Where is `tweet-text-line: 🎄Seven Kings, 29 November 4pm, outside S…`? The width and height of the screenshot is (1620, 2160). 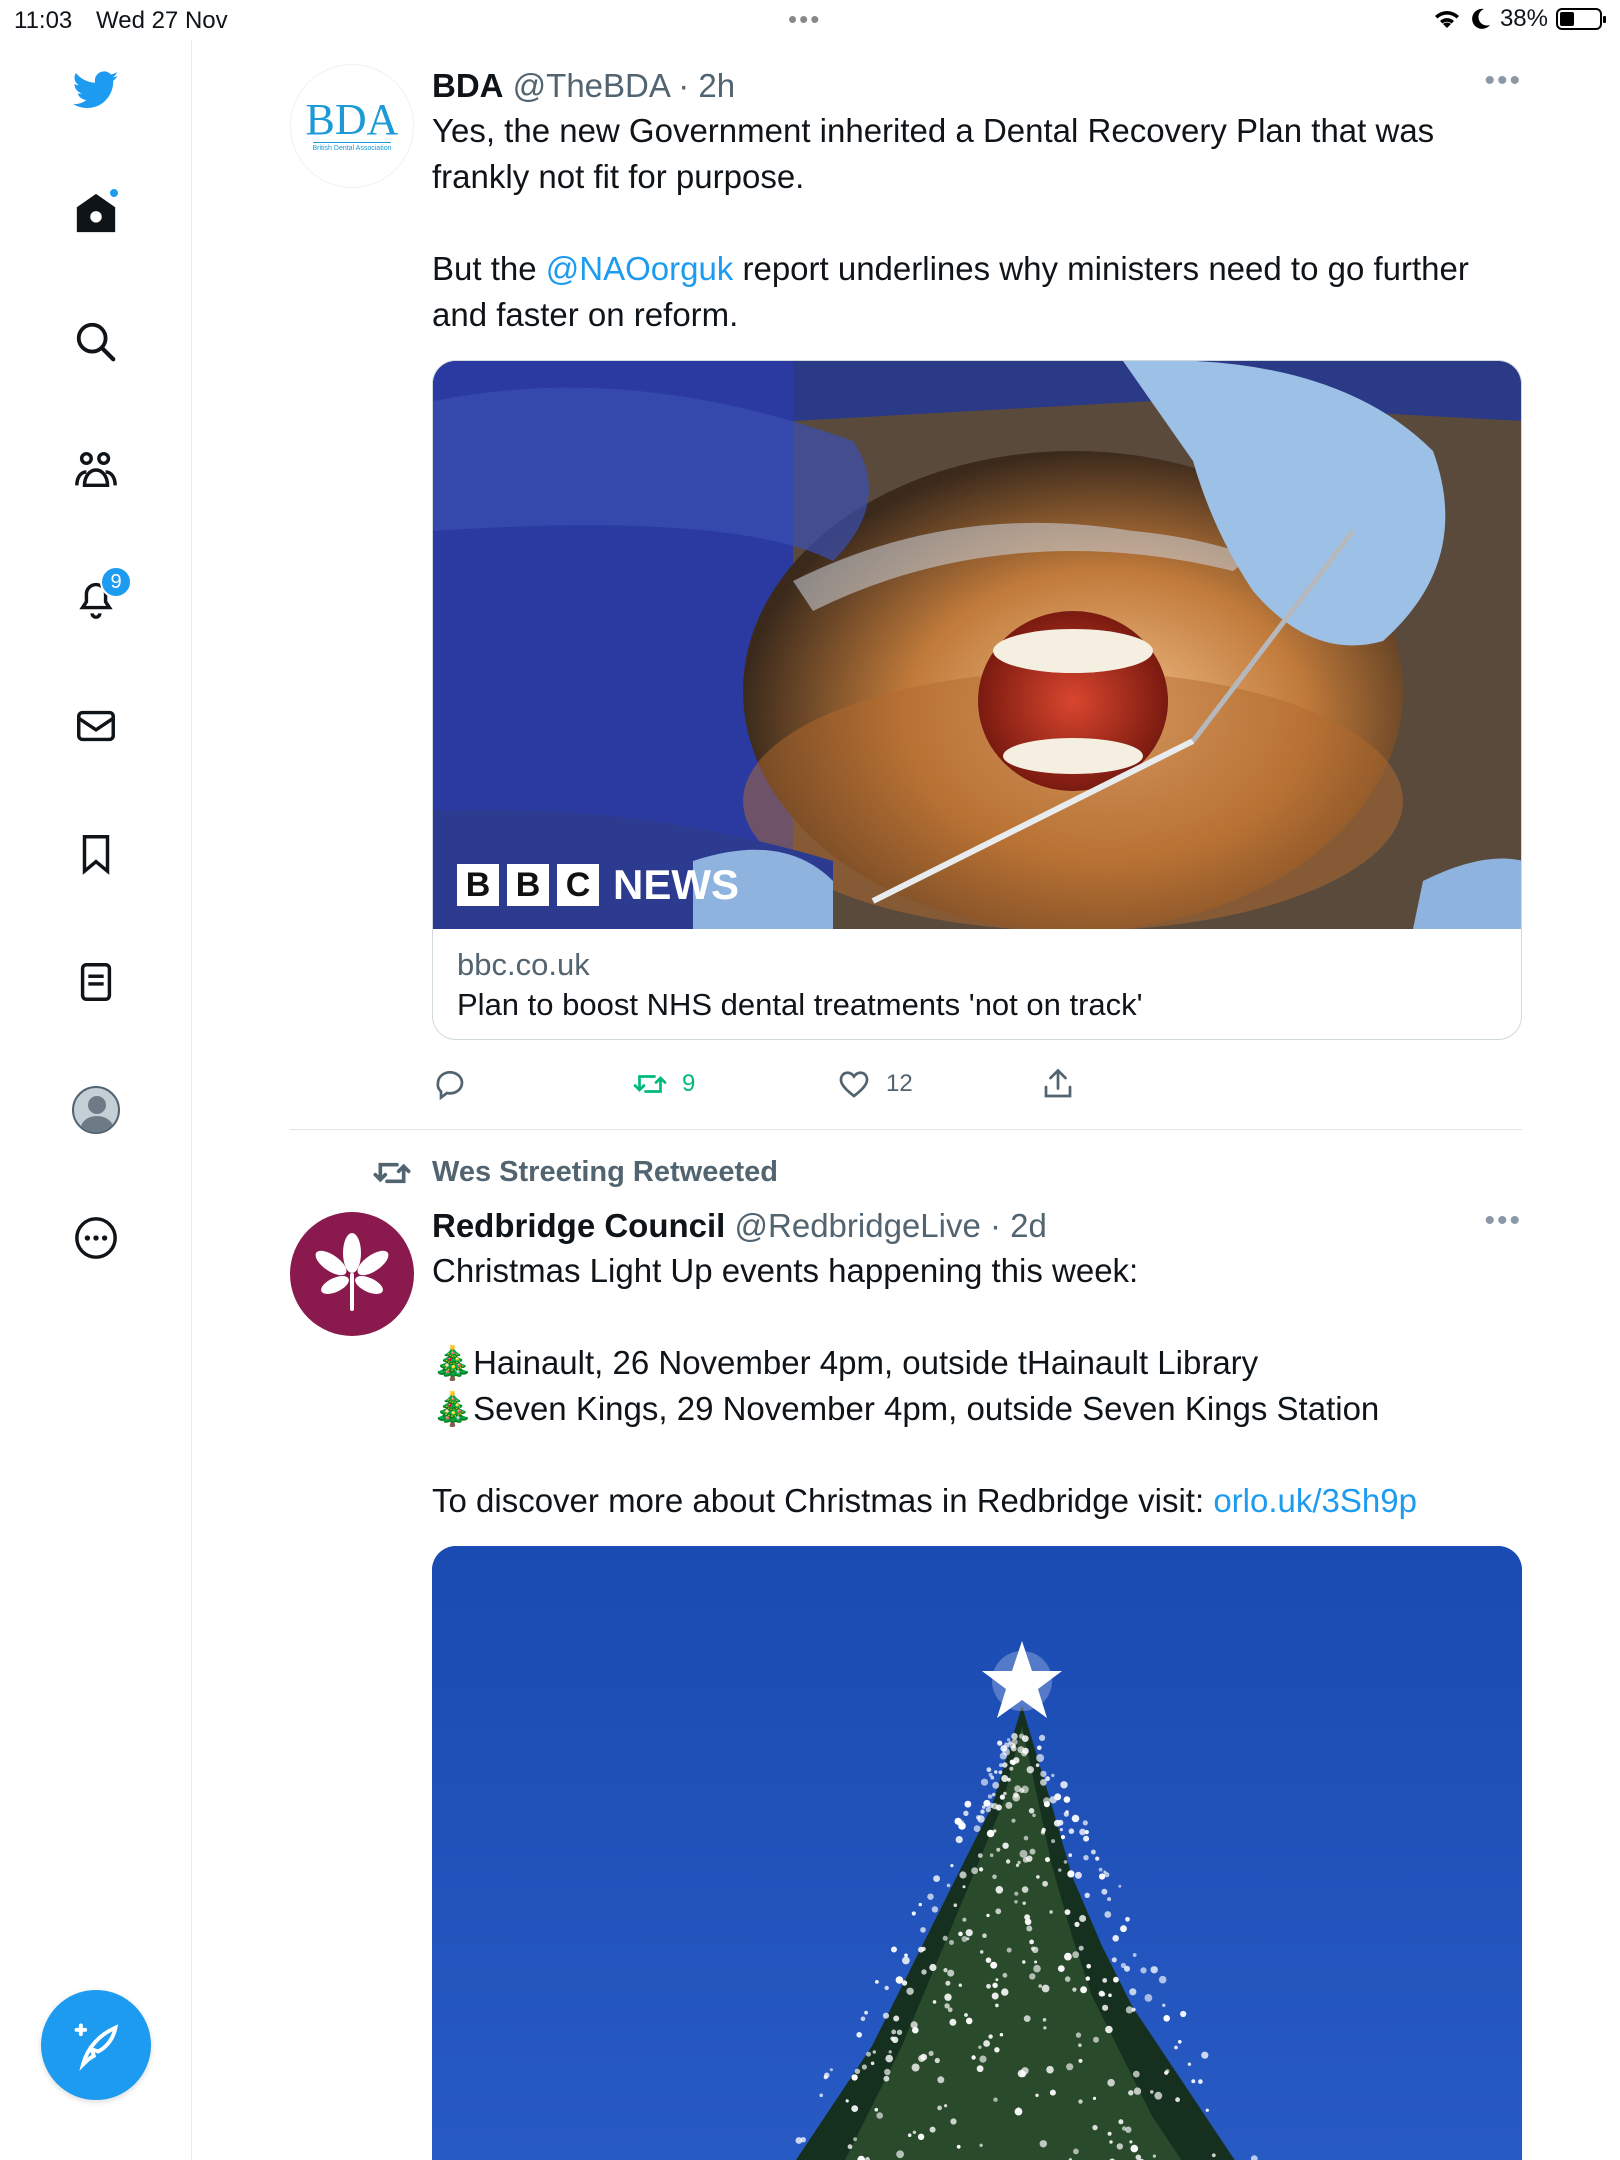
tweet-text-line: 🎄Seven Kings, 29 November 4pm, outside S… is located at coordinates (906, 1408).